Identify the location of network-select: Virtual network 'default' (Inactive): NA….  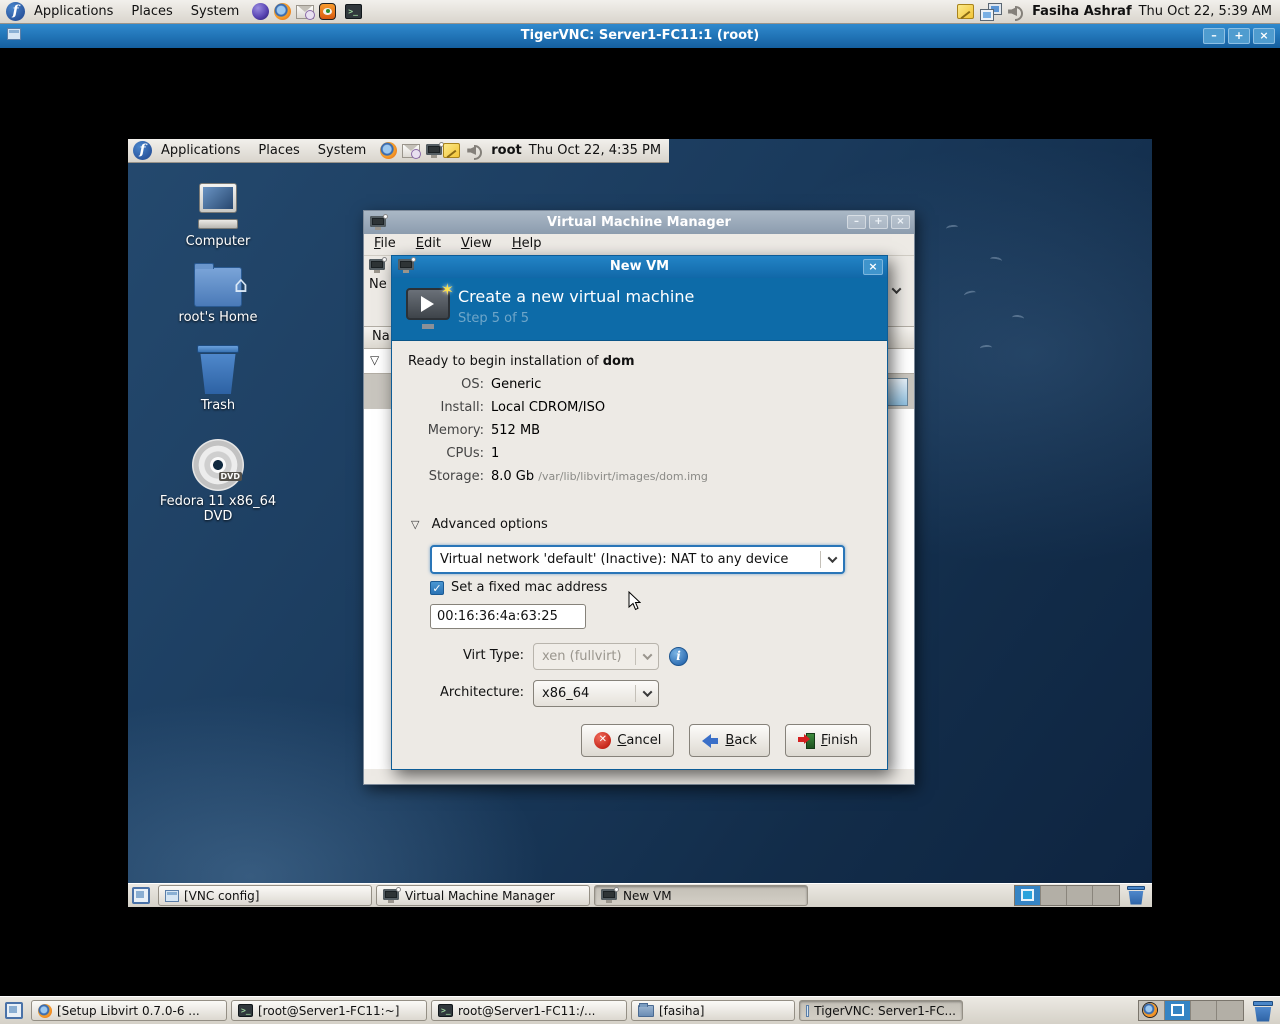
(637, 559).